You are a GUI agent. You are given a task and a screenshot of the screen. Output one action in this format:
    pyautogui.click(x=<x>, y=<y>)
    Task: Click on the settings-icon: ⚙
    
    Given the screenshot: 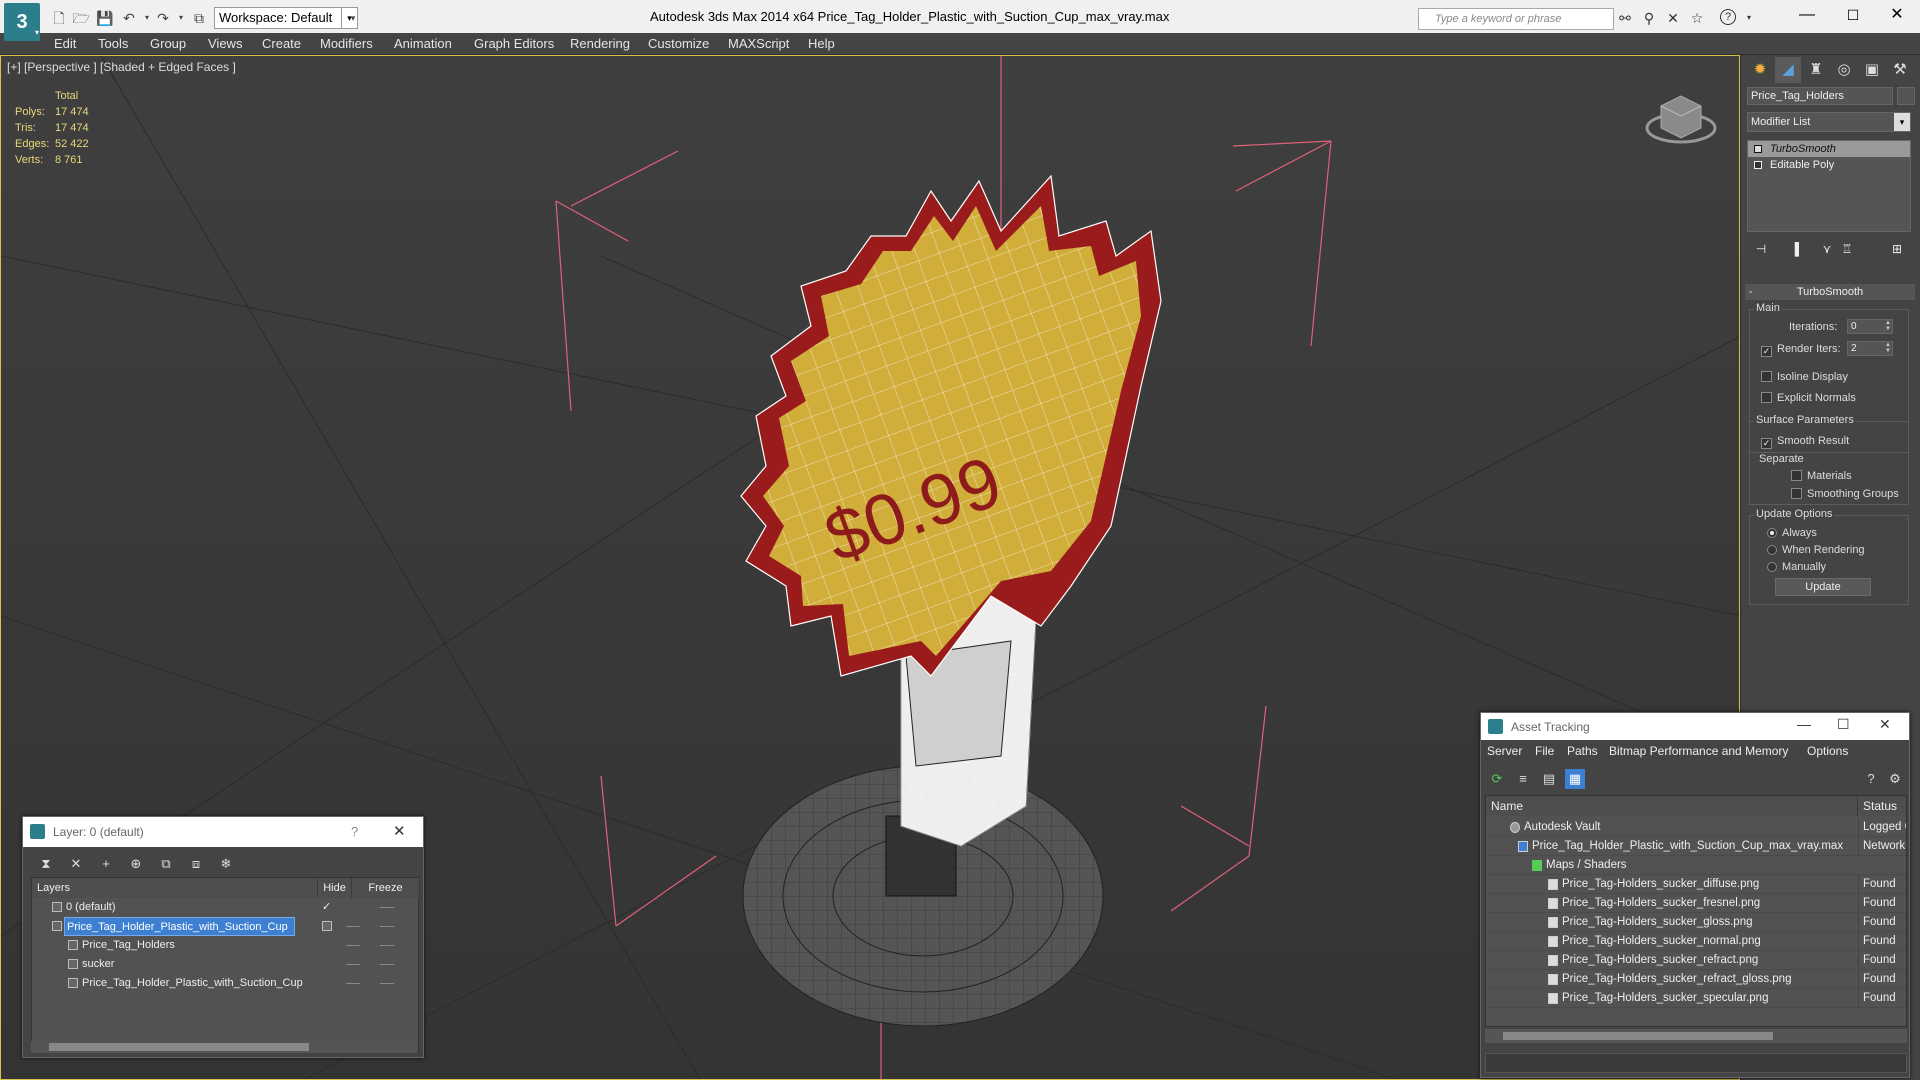 What is the action you would take?
    pyautogui.click(x=1895, y=779)
    